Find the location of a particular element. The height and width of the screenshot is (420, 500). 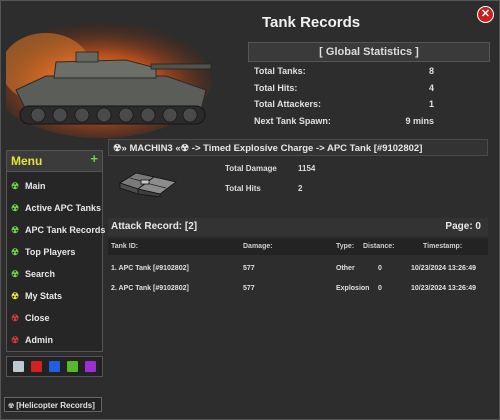

theme-swatch-purple is located at coordinates (90, 366).